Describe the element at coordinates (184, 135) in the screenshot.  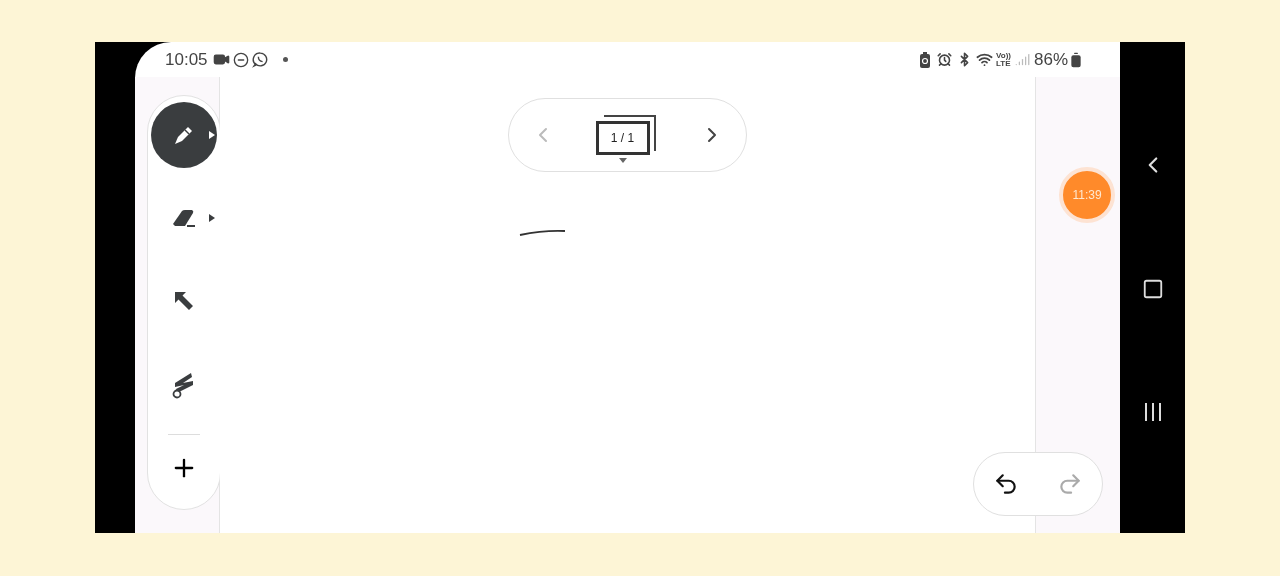
I see `tool-button` at that location.